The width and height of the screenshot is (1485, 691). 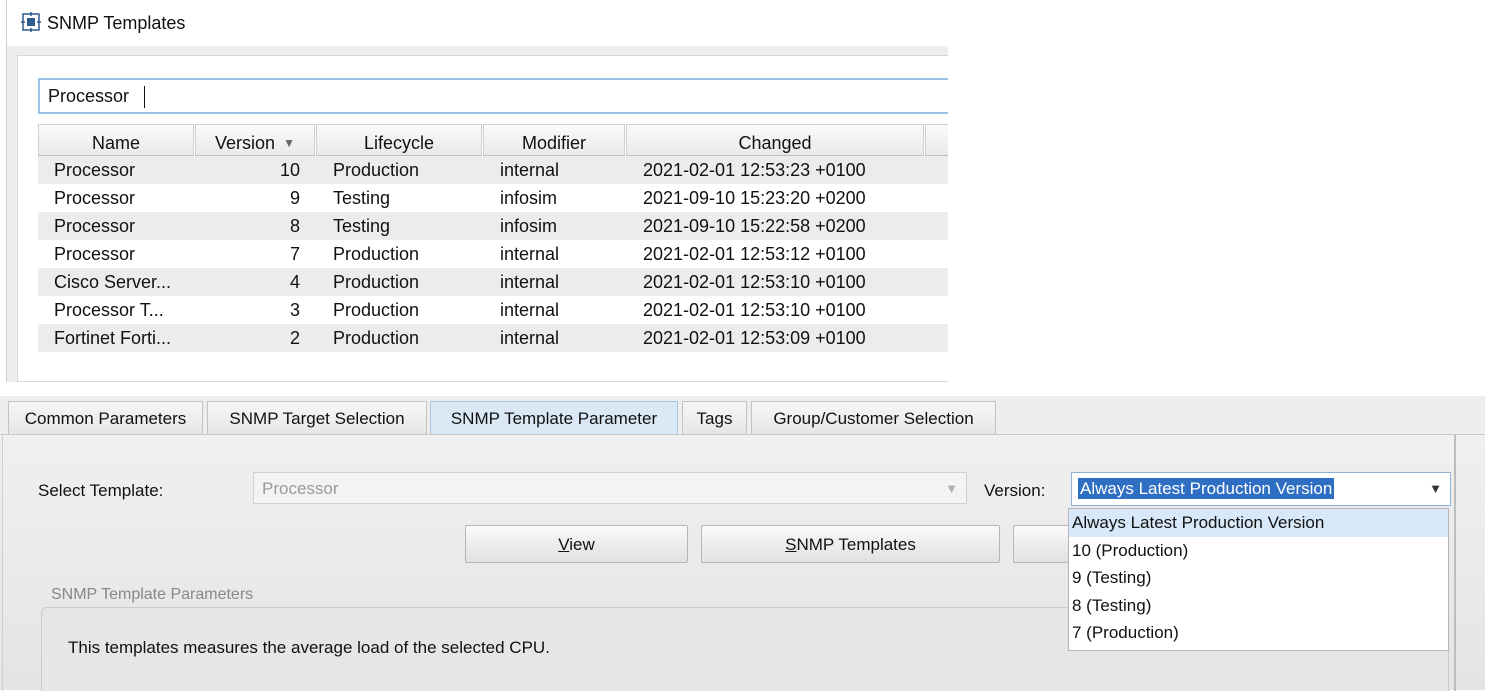 What do you see at coordinates (317, 417) in the screenshot?
I see `tab-snmp-target-selection: SNMP Target Selection` at bounding box center [317, 417].